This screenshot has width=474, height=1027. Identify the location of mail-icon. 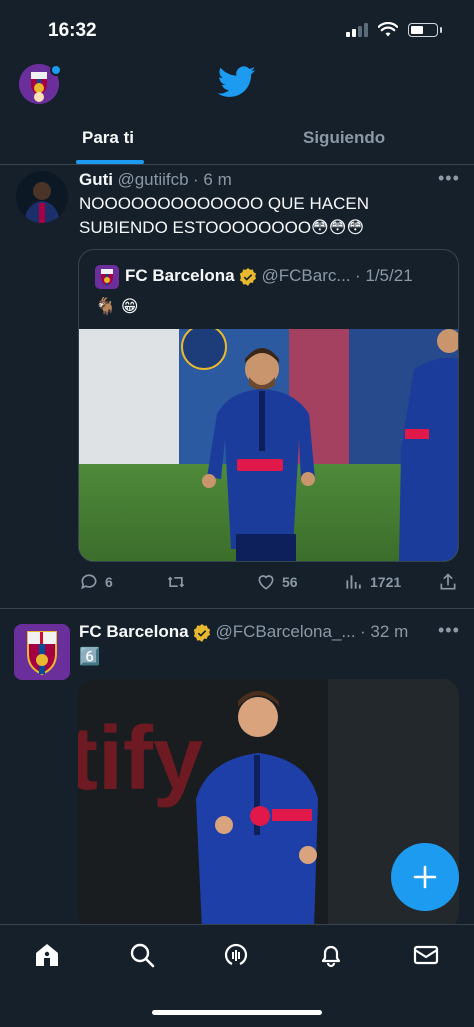
(426, 955).